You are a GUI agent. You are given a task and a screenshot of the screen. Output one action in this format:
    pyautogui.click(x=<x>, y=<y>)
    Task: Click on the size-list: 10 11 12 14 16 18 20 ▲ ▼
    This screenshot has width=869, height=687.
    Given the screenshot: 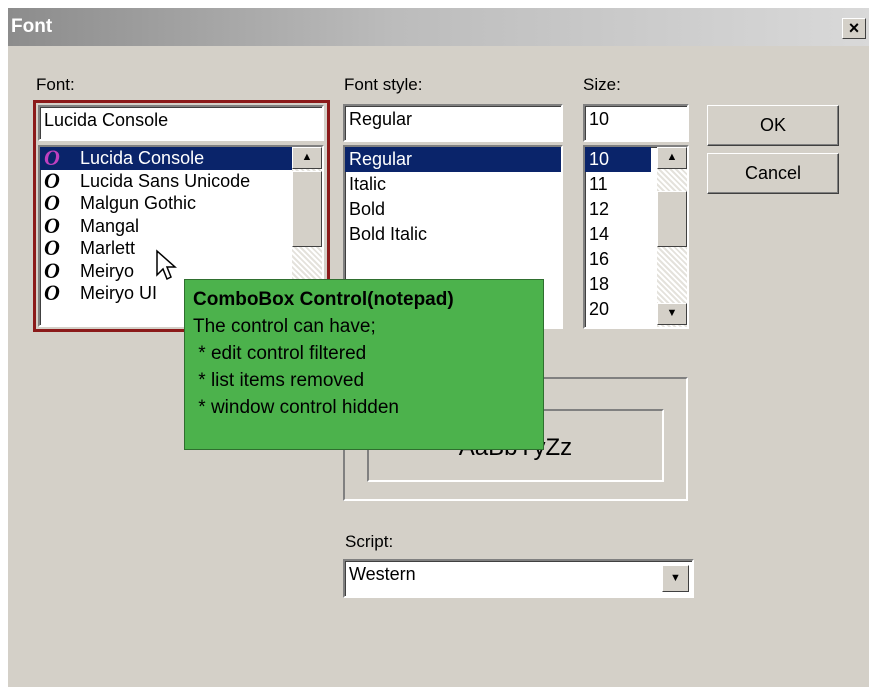 What is the action you would take?
    pyautogui.click(x=636, y=237)
    